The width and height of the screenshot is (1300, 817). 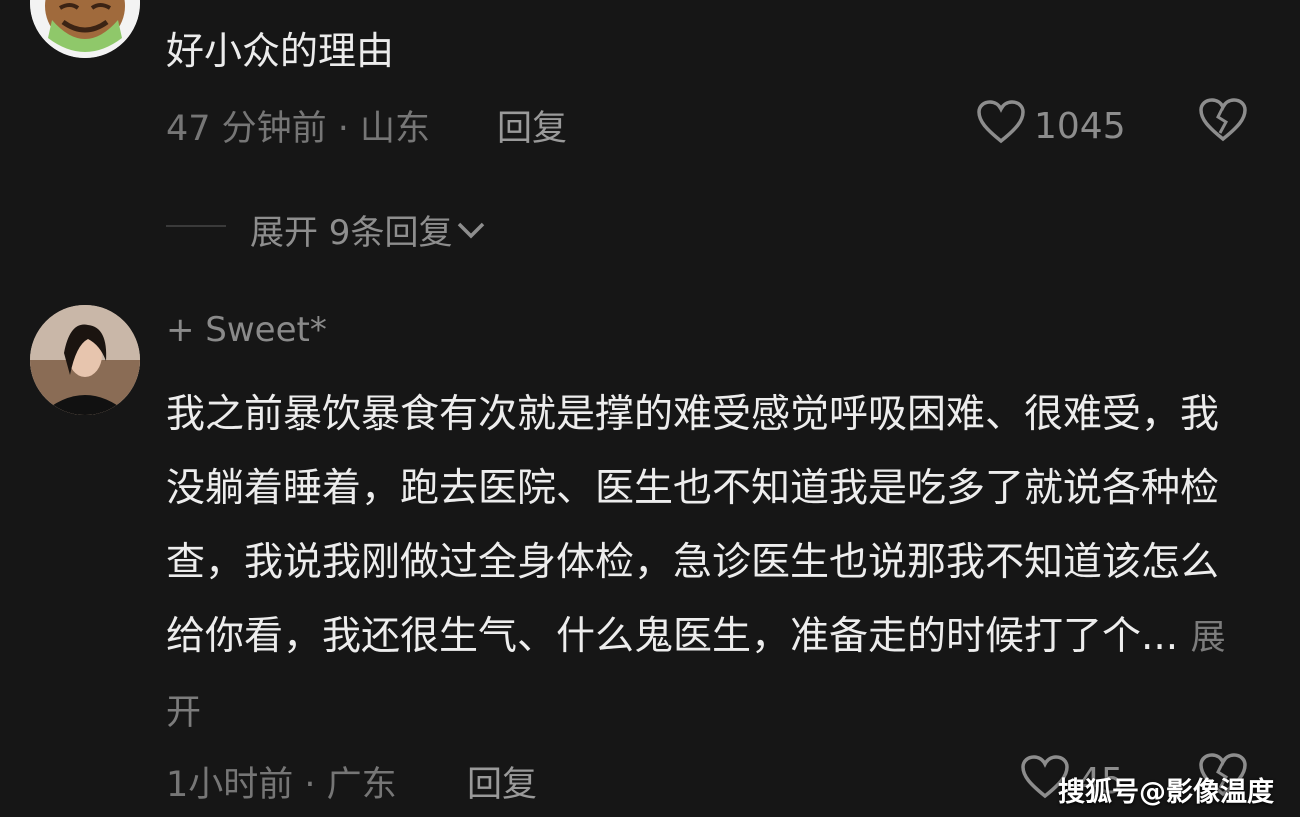 I want to click on like-count: 1045, so click(x=1080, y=126).